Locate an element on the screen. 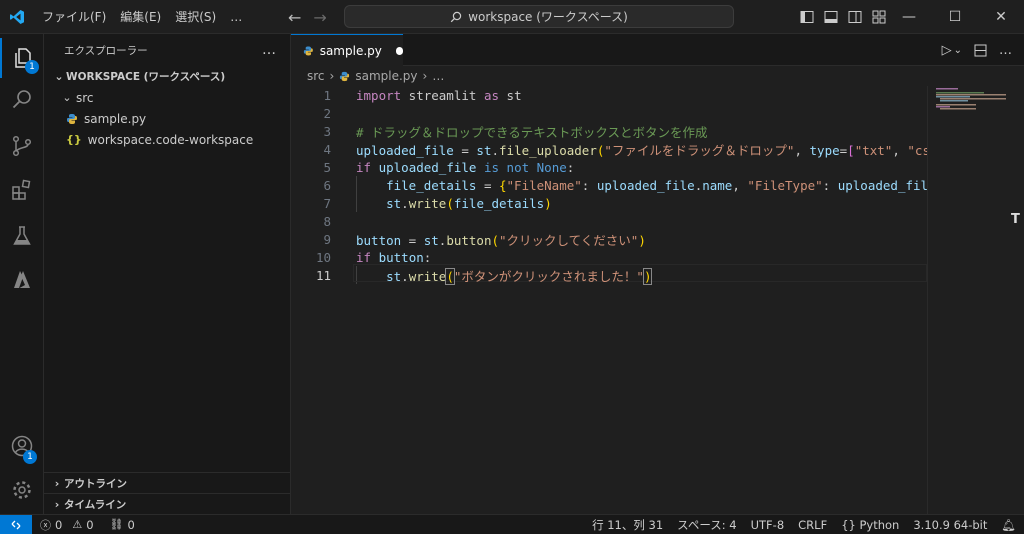  breadcrumb-file: sample.py is located at coordinates (386, 76).